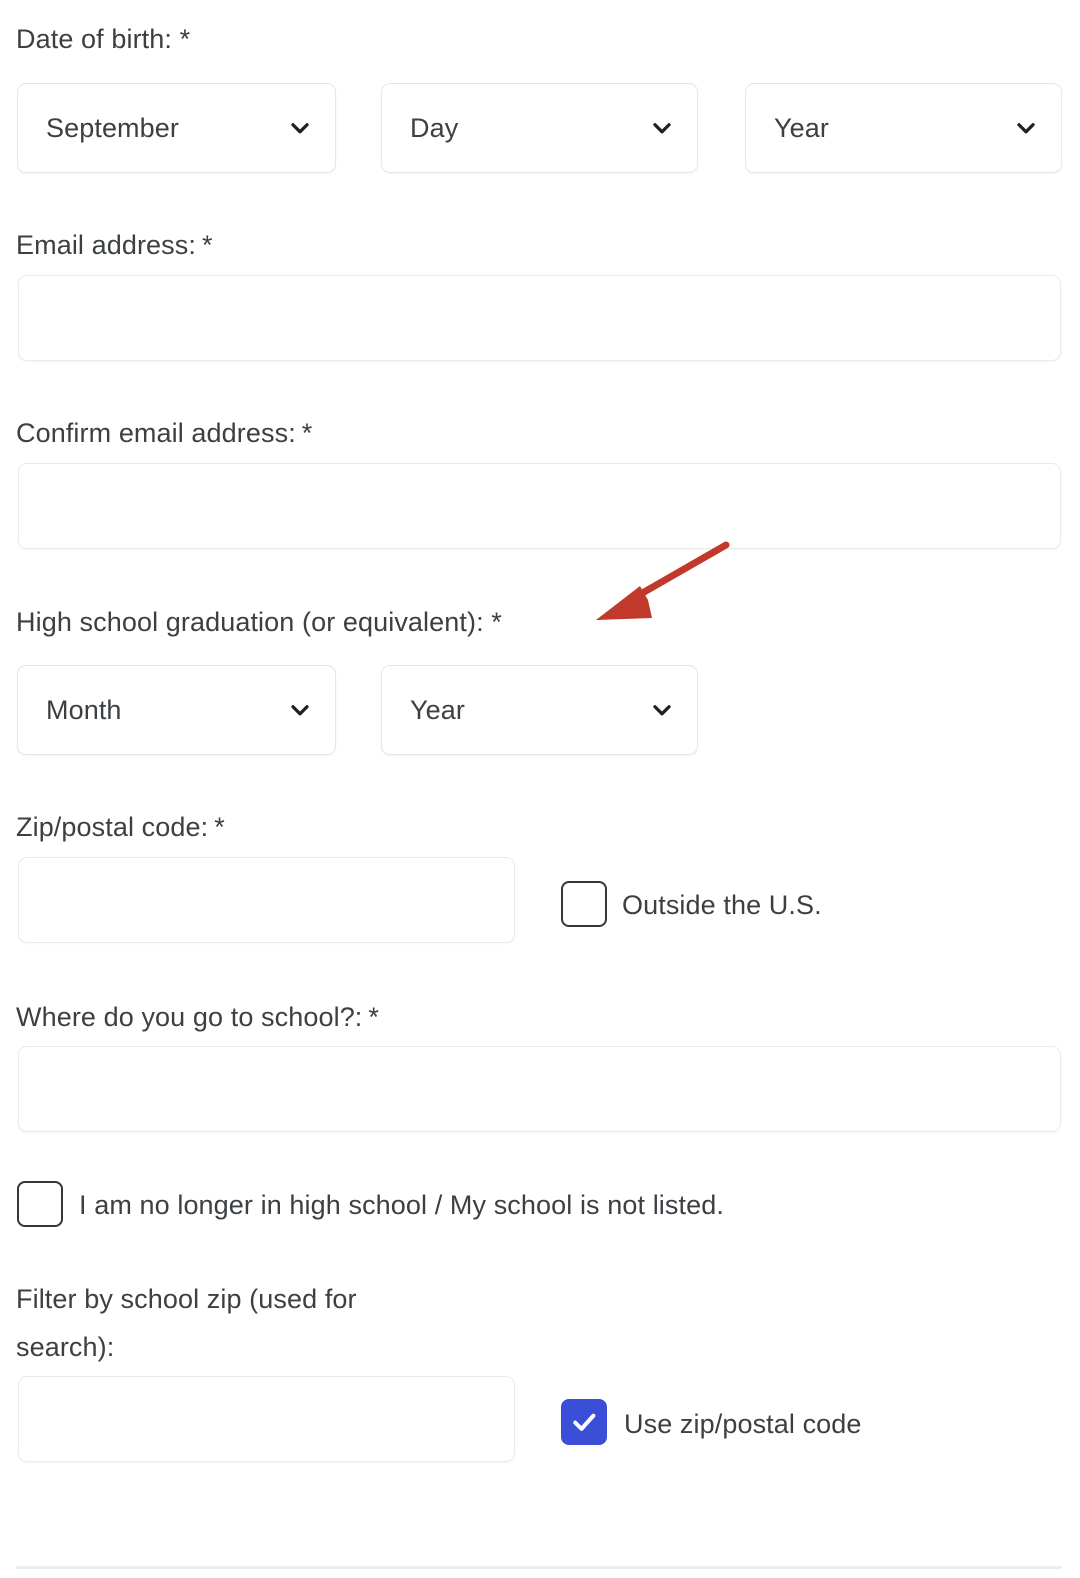 This screenshot has width=1080, height=1578. I want to click on select-dob-month-value: September, so click(112, 127).